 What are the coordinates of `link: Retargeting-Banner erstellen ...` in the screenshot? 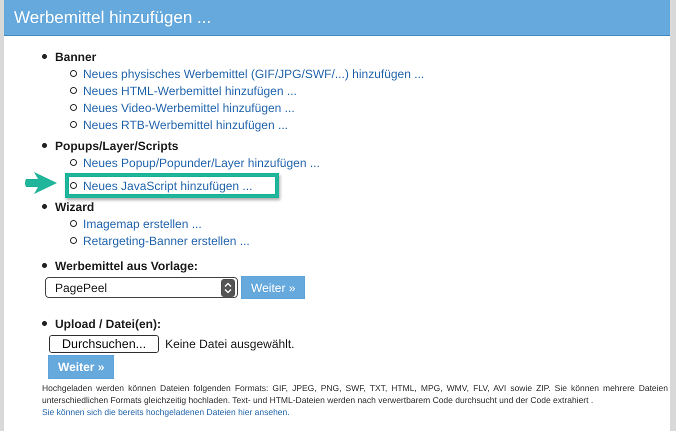 It's located at (166, 241).